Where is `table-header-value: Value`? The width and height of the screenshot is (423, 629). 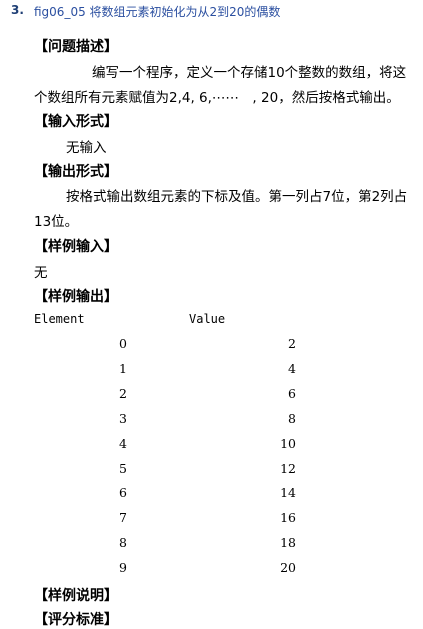 table-header-value: Value is located at coordinates (207, 319).